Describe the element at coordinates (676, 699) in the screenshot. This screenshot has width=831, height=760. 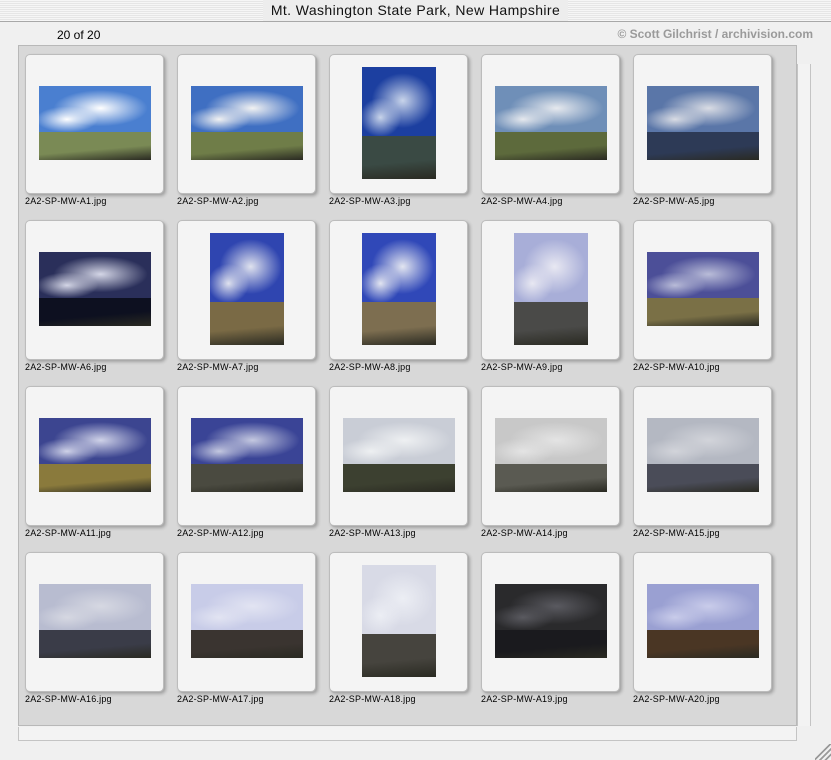
I see `thumbnail-filename: 2A2-SP-MW-A20.jpg` at that location.